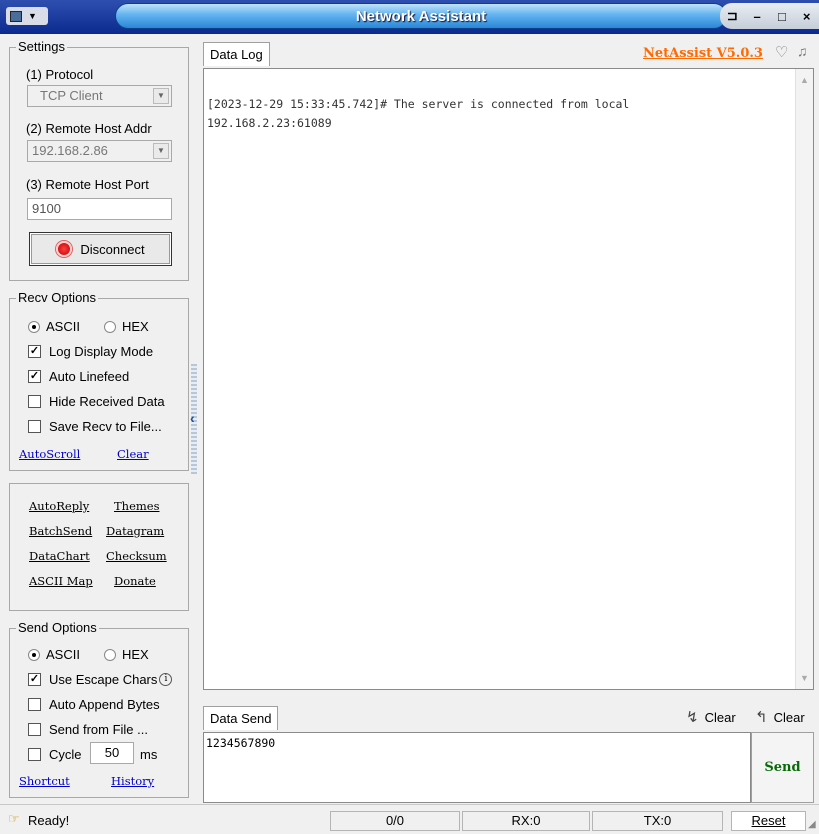 The width and height of the screenshot is (819, 834). I want to click on arrow-down-icon: ↯, so click(692, 717).